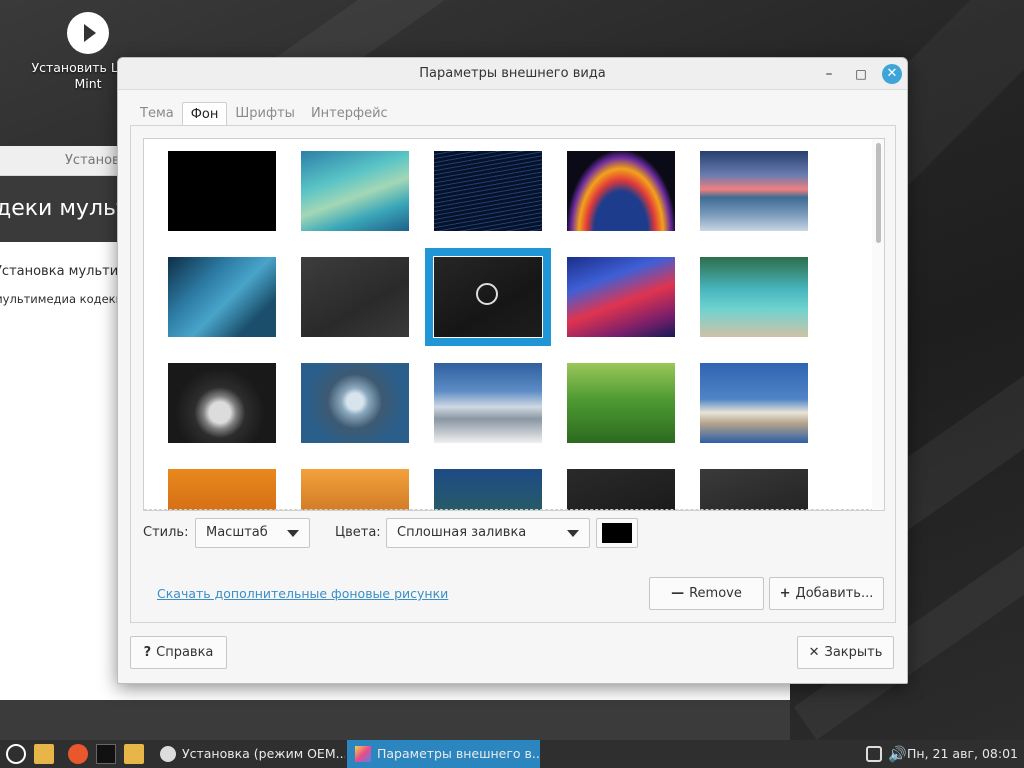  What do you see at coordinates (853, 652) in the screenshot?
I see `close-button-label: Закрыть` at bounding box center [853, 652].